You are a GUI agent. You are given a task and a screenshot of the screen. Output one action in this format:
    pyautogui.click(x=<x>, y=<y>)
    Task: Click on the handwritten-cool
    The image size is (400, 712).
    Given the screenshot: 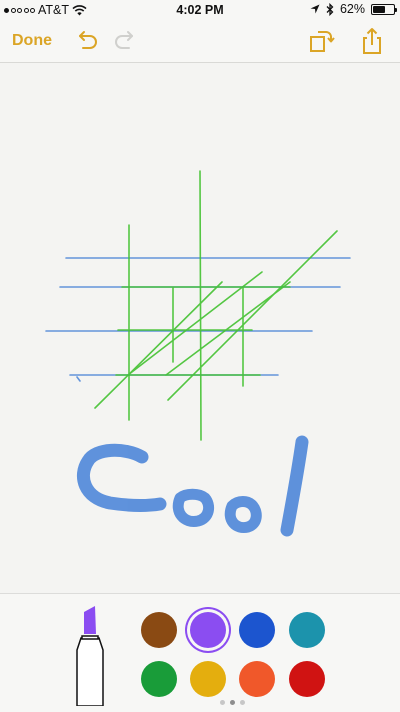 What is the action you would take?
    pyautogui.click(x=192, y=486)
    